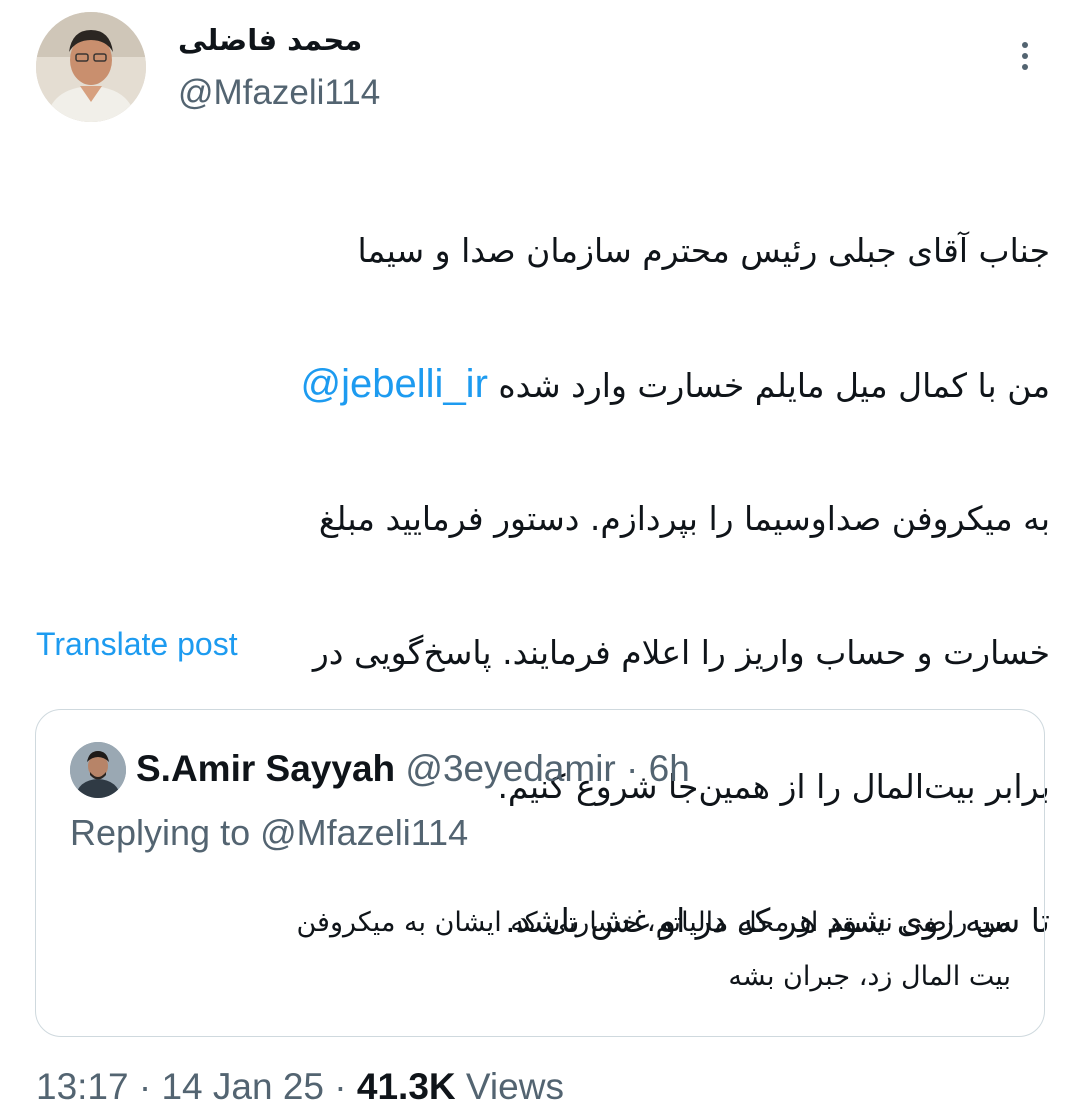 The width and height of the screenshot is (1080, 1120). I want to click on tweet-line-text: من با کمال میل مایلم خسارت وارد شده, so click(774, 385).